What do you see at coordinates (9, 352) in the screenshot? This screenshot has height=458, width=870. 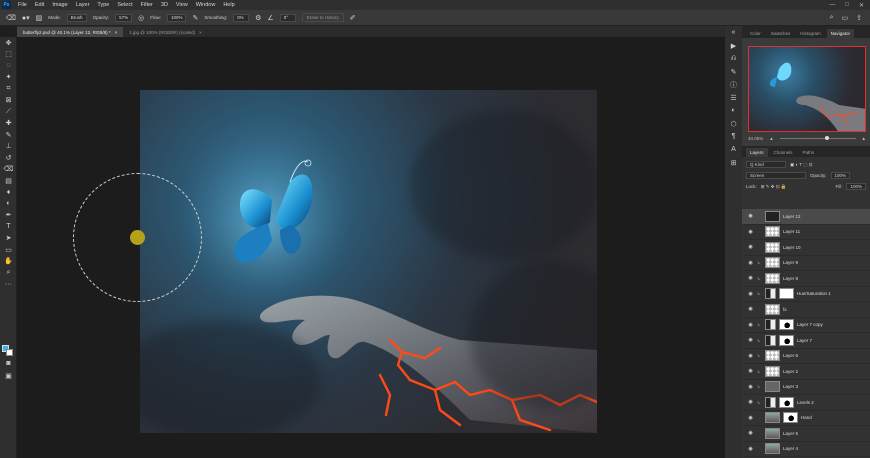 I see `background-color-swatch` at bounding box center [9, 352].